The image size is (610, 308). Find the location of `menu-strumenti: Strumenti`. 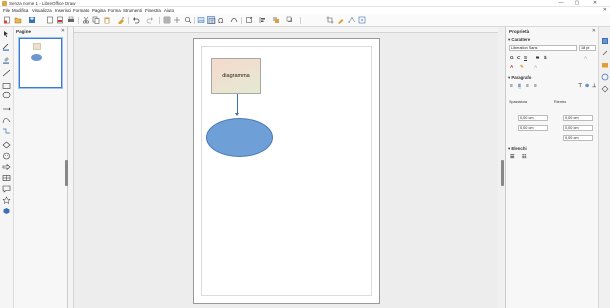

menu-strumenti: Strumenti is located at coordinates (132, 10).